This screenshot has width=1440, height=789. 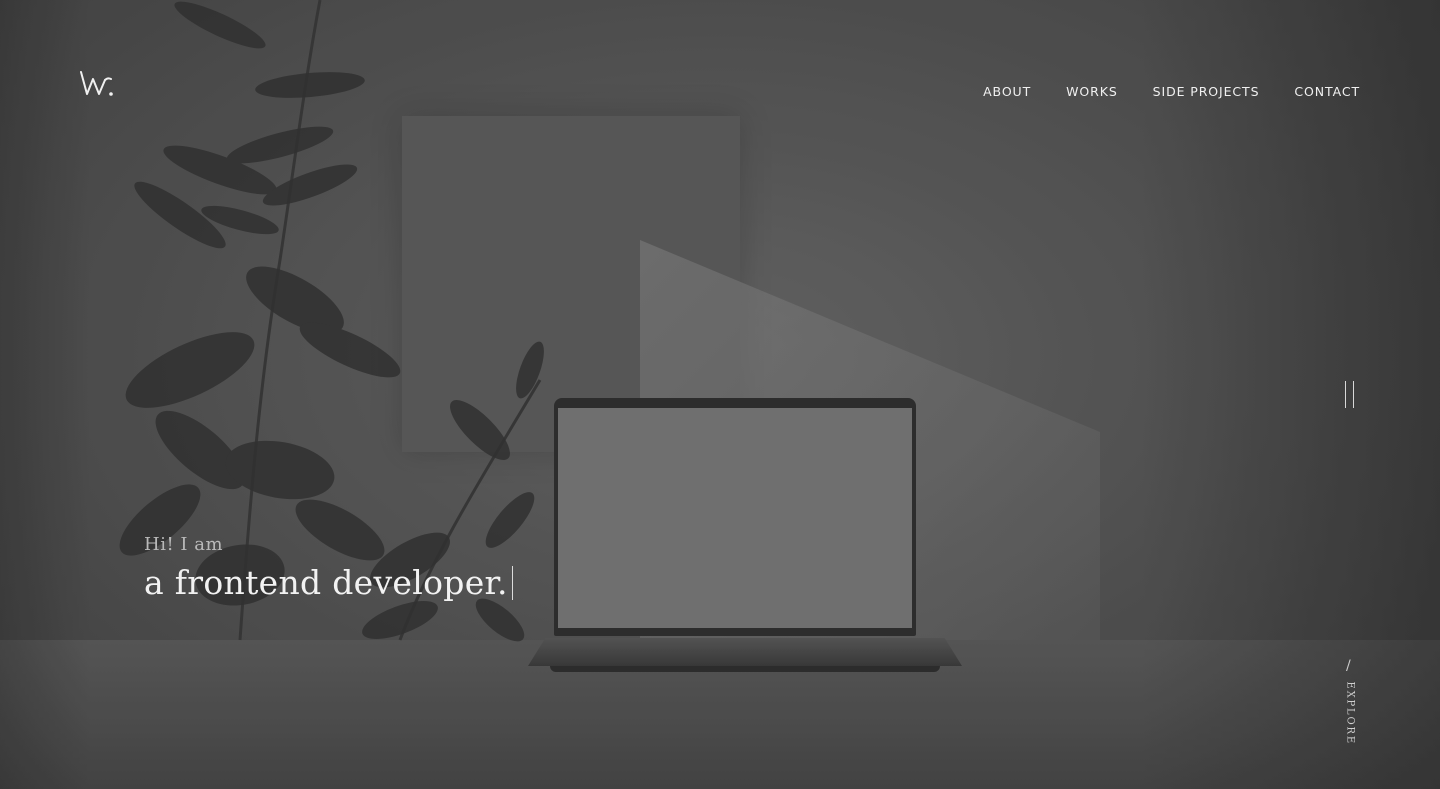 What do you see at coordinates (1353, 394) in the screenshot?
I see `pause-bar-right` at bounding box center [1353, 394].